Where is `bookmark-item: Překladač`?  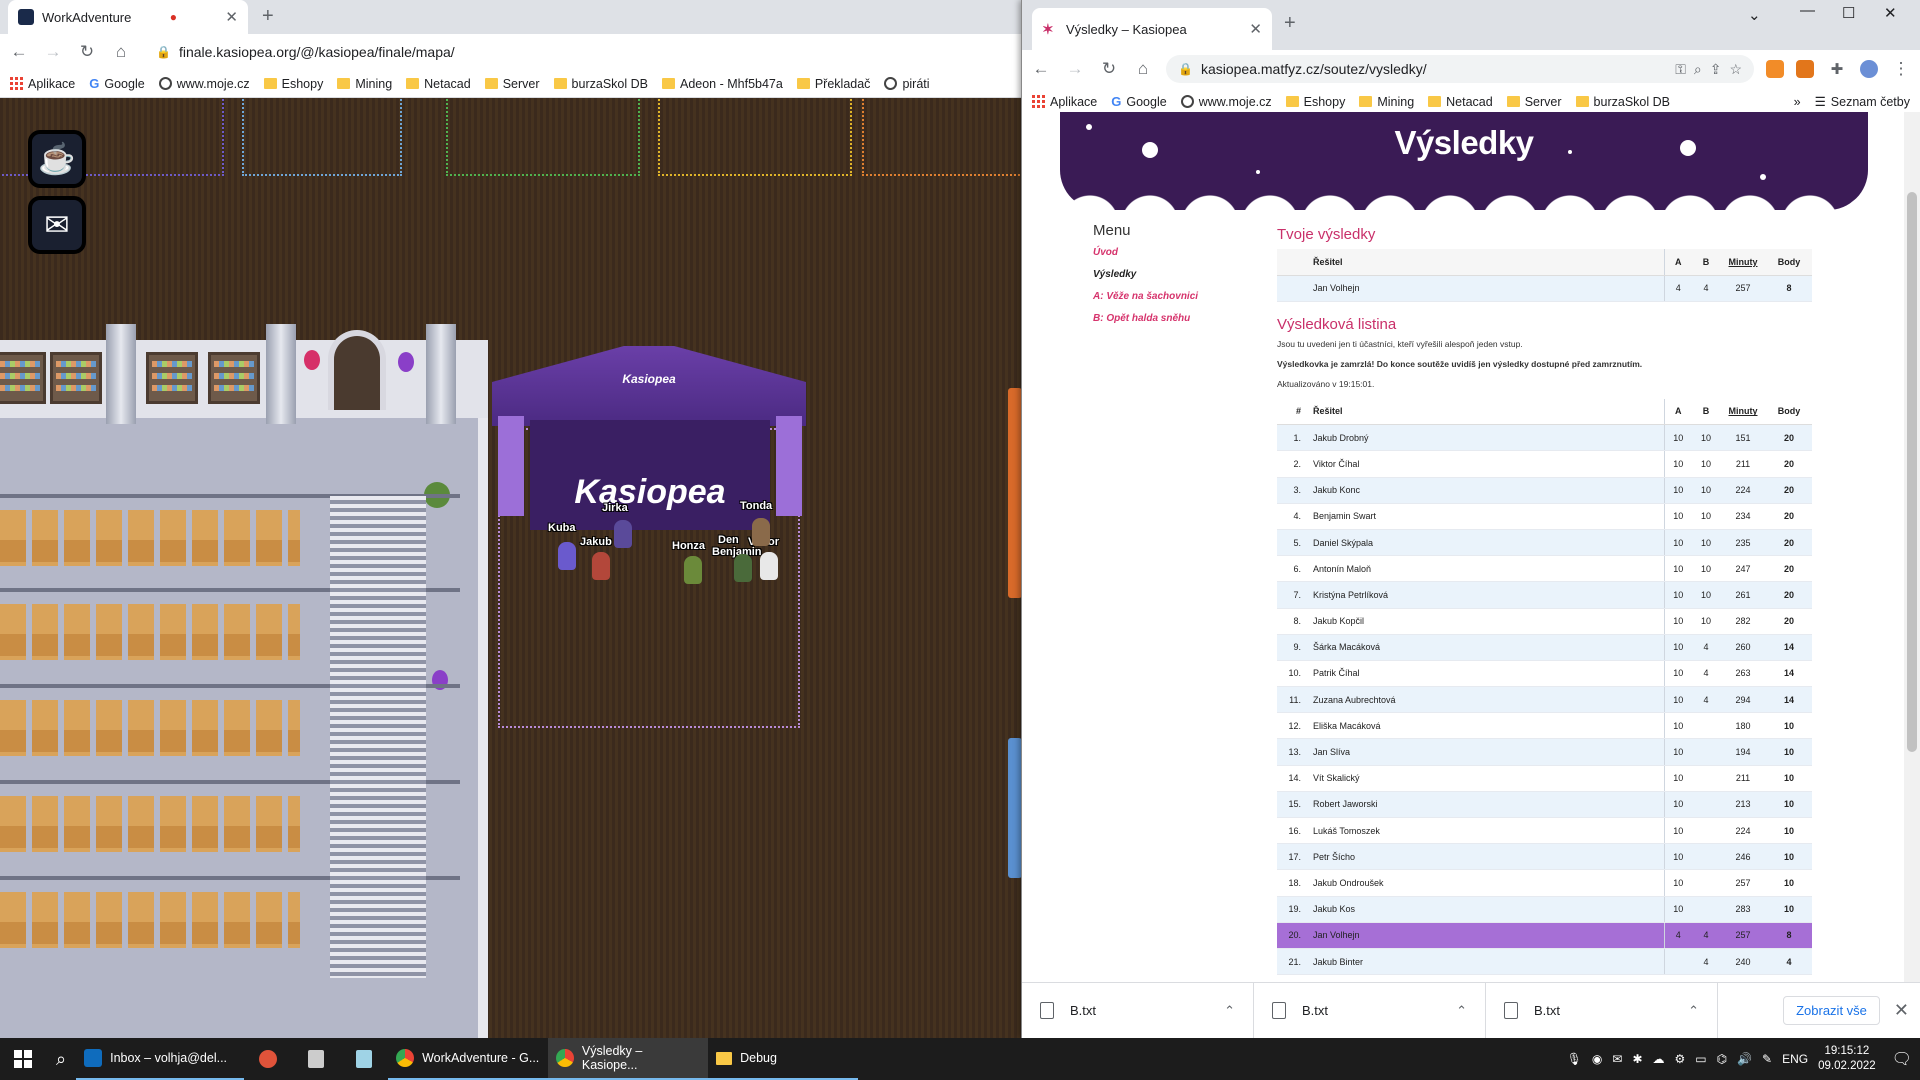
bookmark-item: Překladač is located at coordinates (833, 84).